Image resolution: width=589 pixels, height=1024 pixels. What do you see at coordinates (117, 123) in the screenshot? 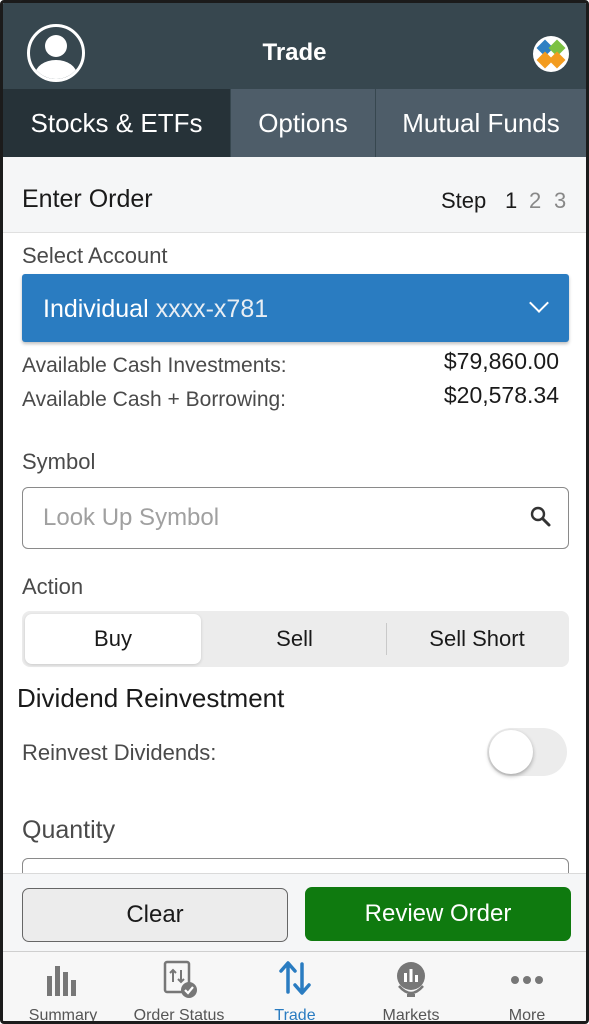
I see `tab-stocks-etfs: Stocks & ETFs` at bounding box center [117, 123].